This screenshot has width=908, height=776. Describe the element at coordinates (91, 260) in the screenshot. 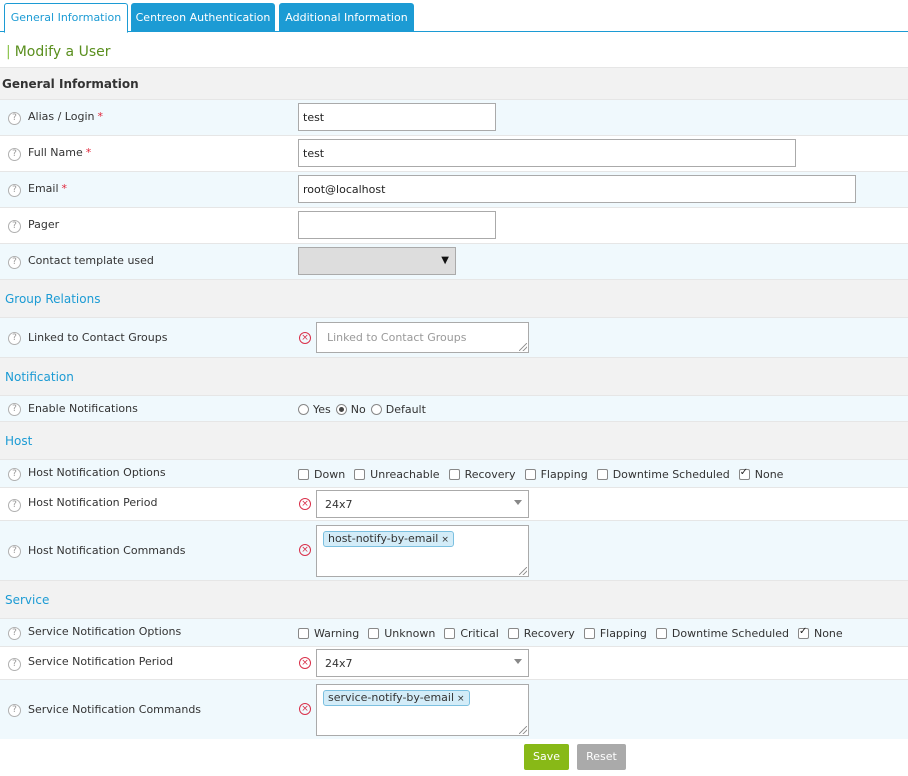

I see `contact-template-label: Contact template used` at that location.